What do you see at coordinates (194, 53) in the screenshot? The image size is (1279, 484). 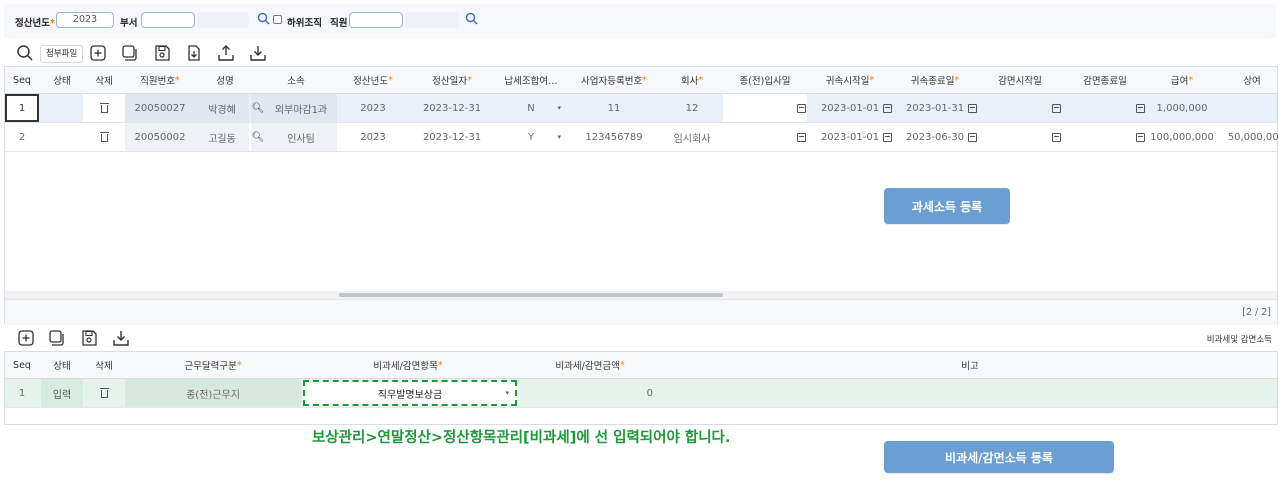 I see `download-template-icon` at bounding box center [194, 53].